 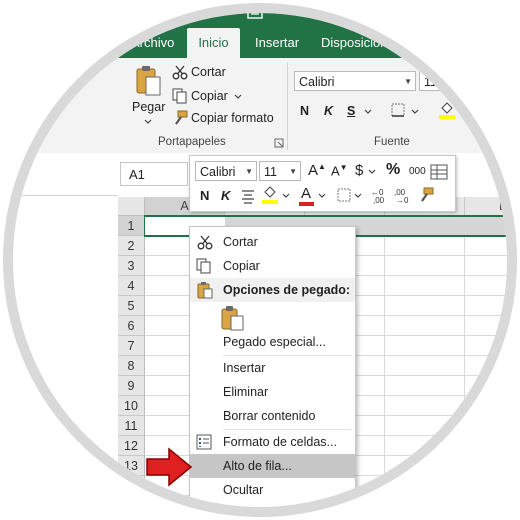 What do you see at coordinates (244, 368) in the screenshot?
I see `menu-item-label: Insertar` at bounding box center [244, 368].